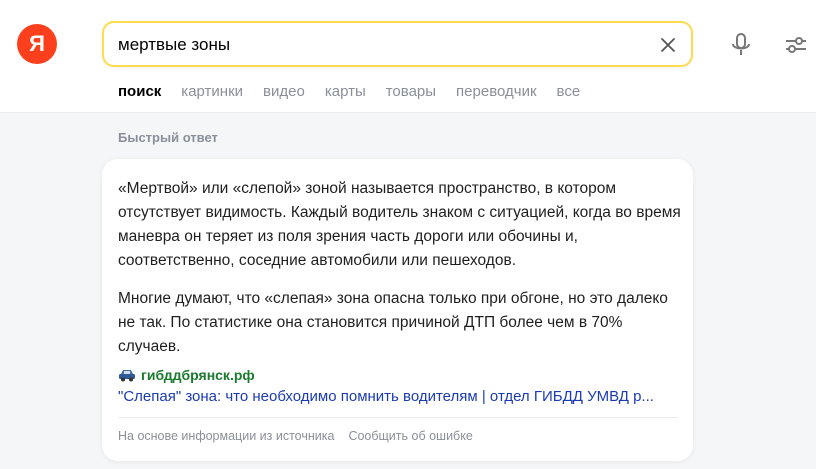 Image resolution: width=816 pixels, height=469 pixels. I want to click on divider, so click(398, 417).